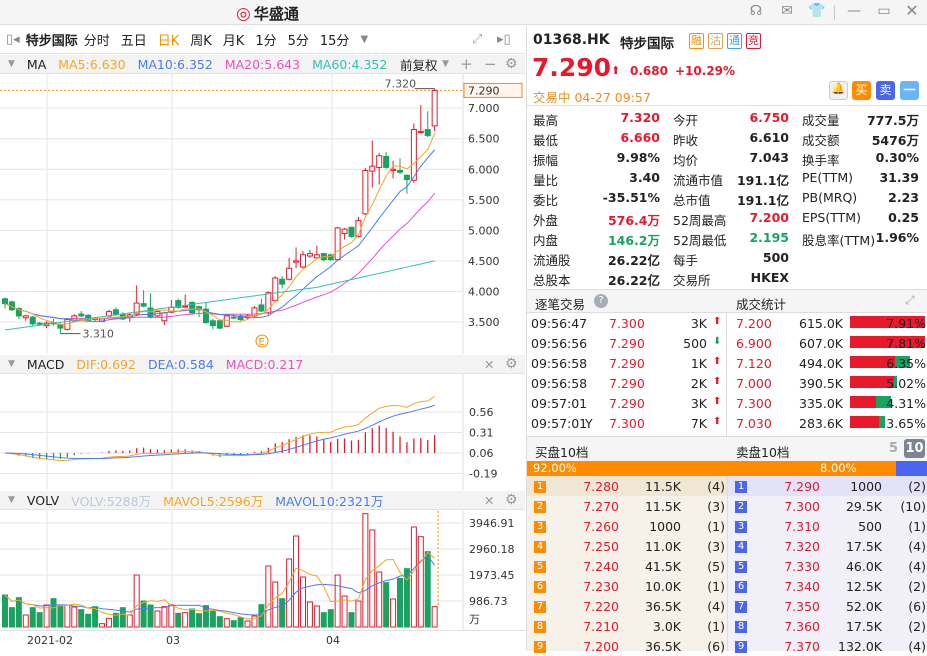 Image resolution: width=927 pixels, height=656 pixels. I want to click on volume-chart: 3946.91 2960.18 1973.45 986.73 万, so click(262, 571).